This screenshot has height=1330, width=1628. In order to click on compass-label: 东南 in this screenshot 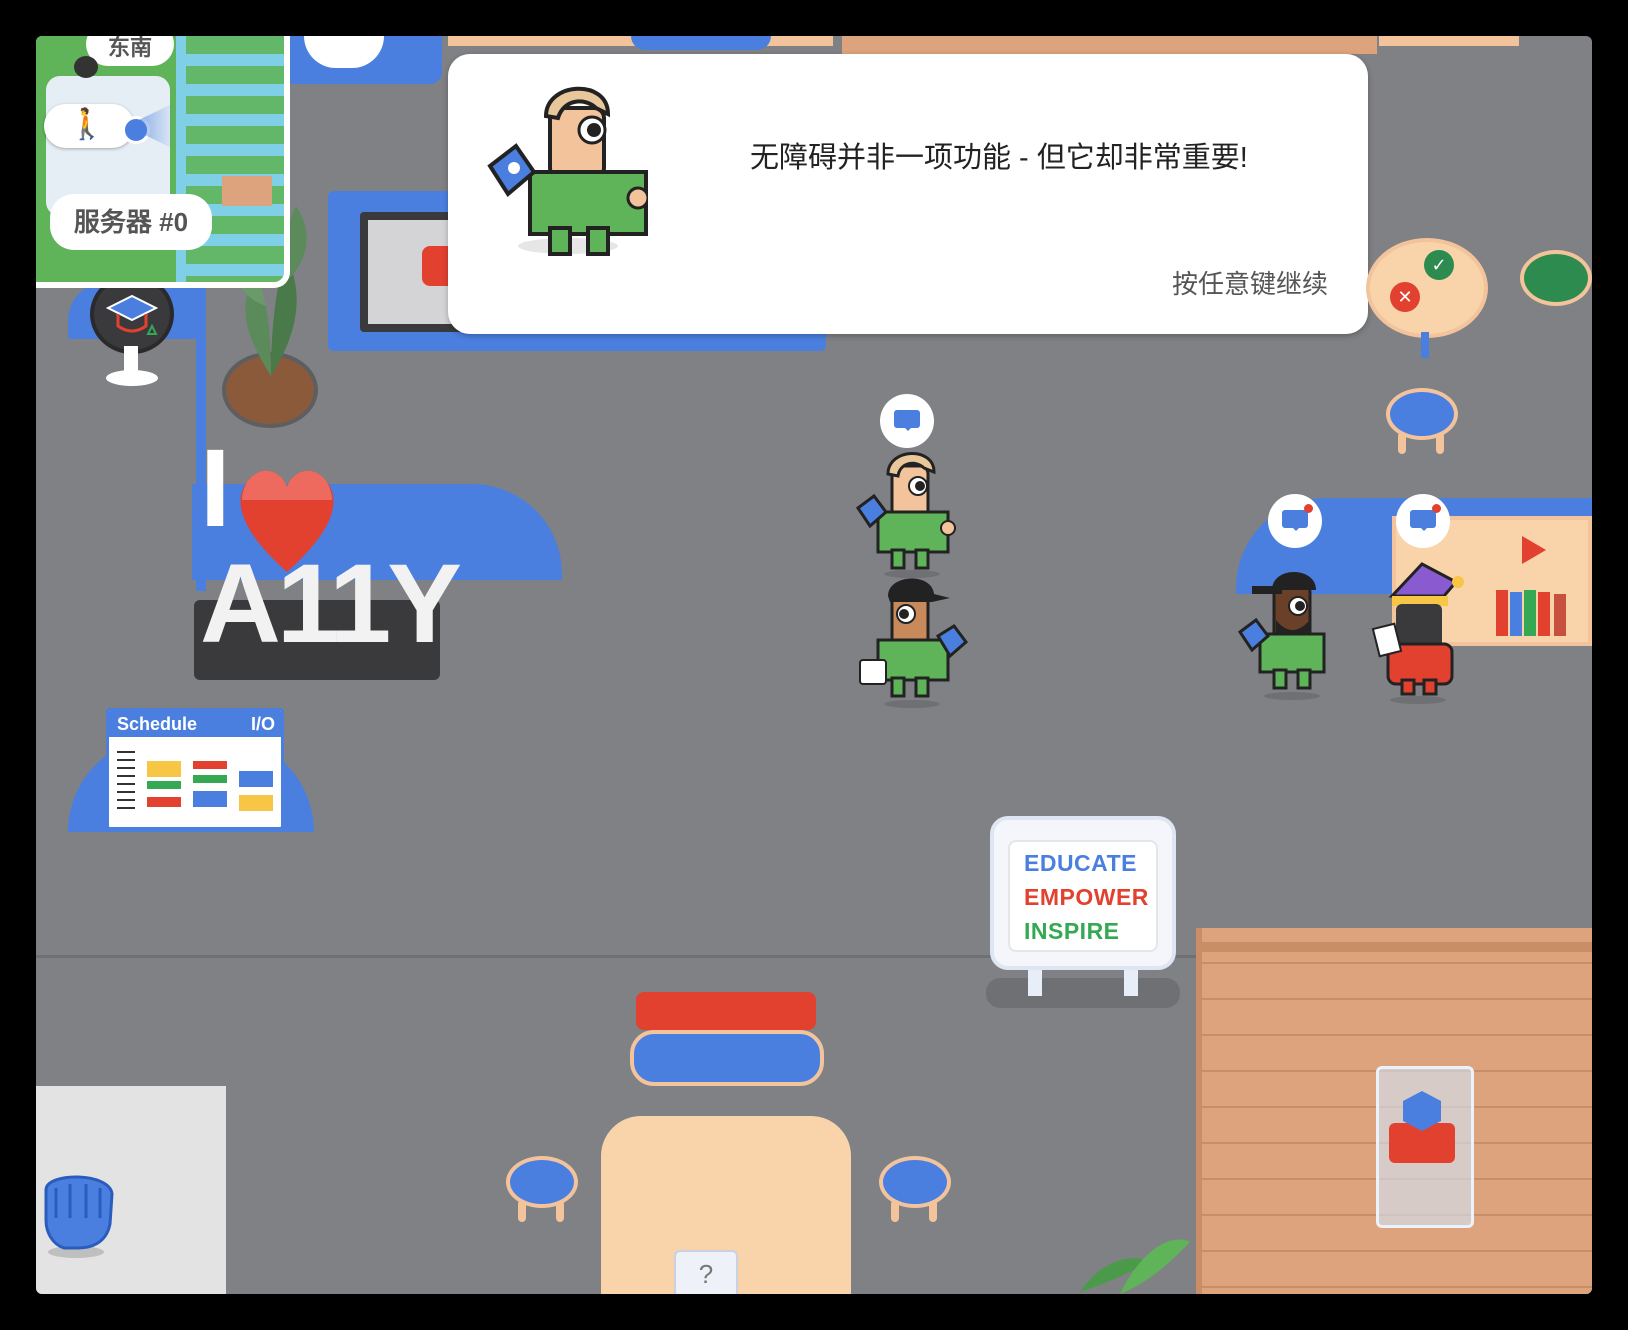, I will do `click(129, 48)`.